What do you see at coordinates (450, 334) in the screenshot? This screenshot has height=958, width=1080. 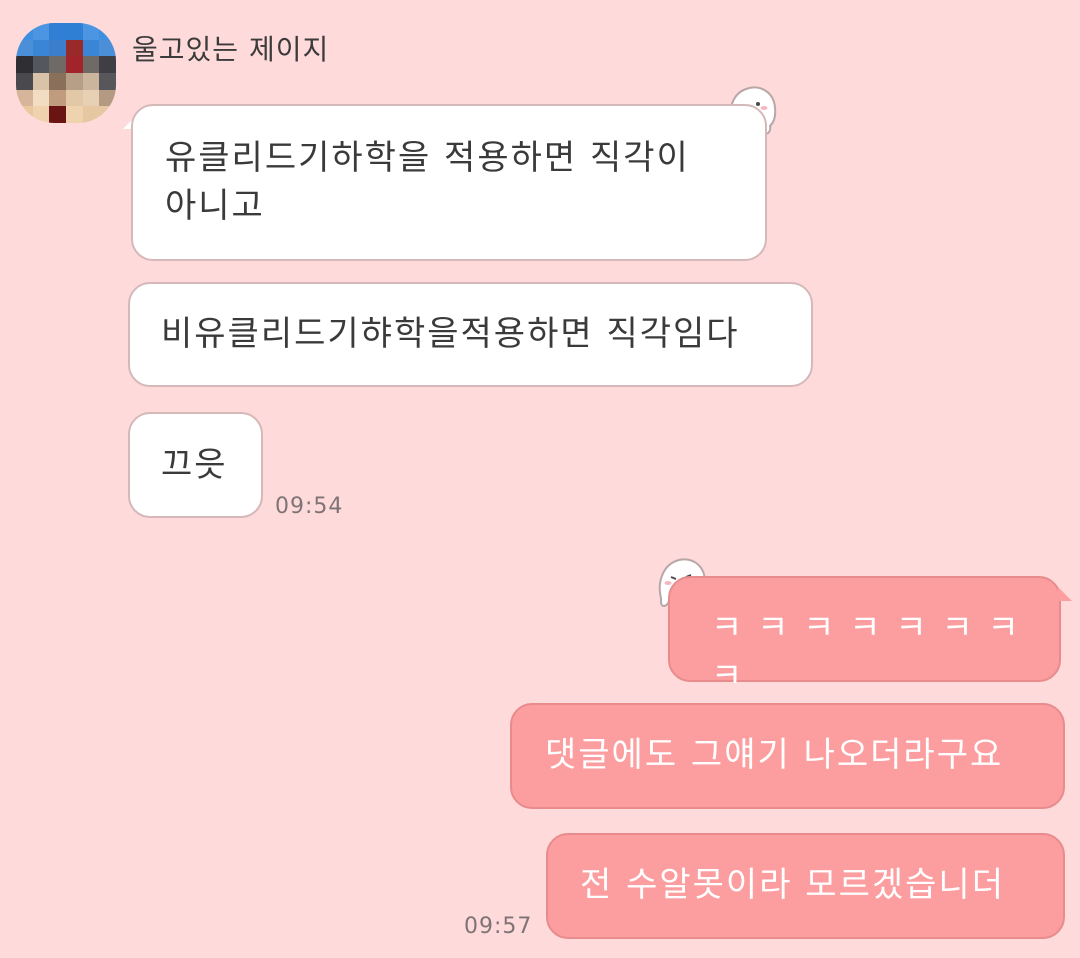 I see `message-text: 비유클리드기햐학을적용하면 직각임다` at bounding box center [450, 334].